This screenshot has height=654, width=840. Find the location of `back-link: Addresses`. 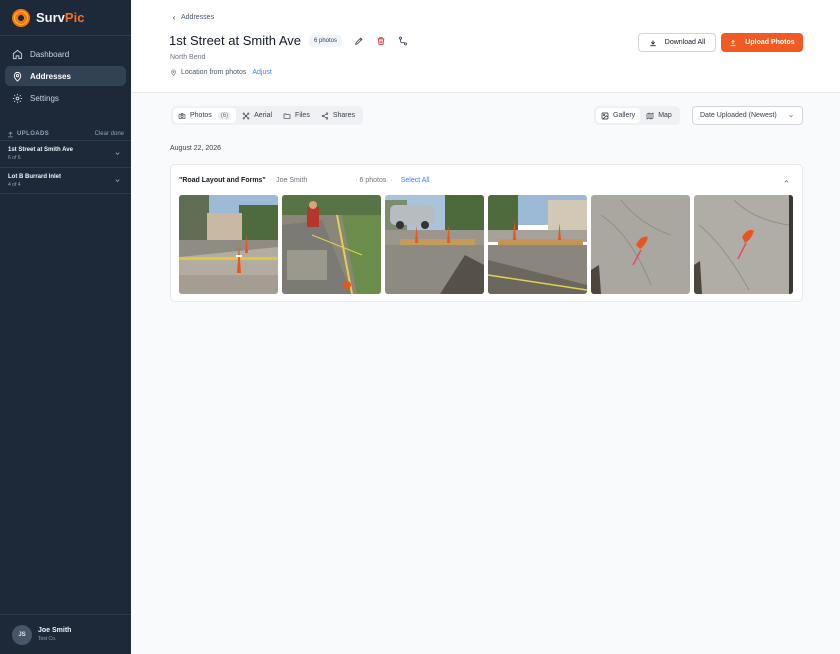

back-link: Addresses is located at coordinates (192, 17).